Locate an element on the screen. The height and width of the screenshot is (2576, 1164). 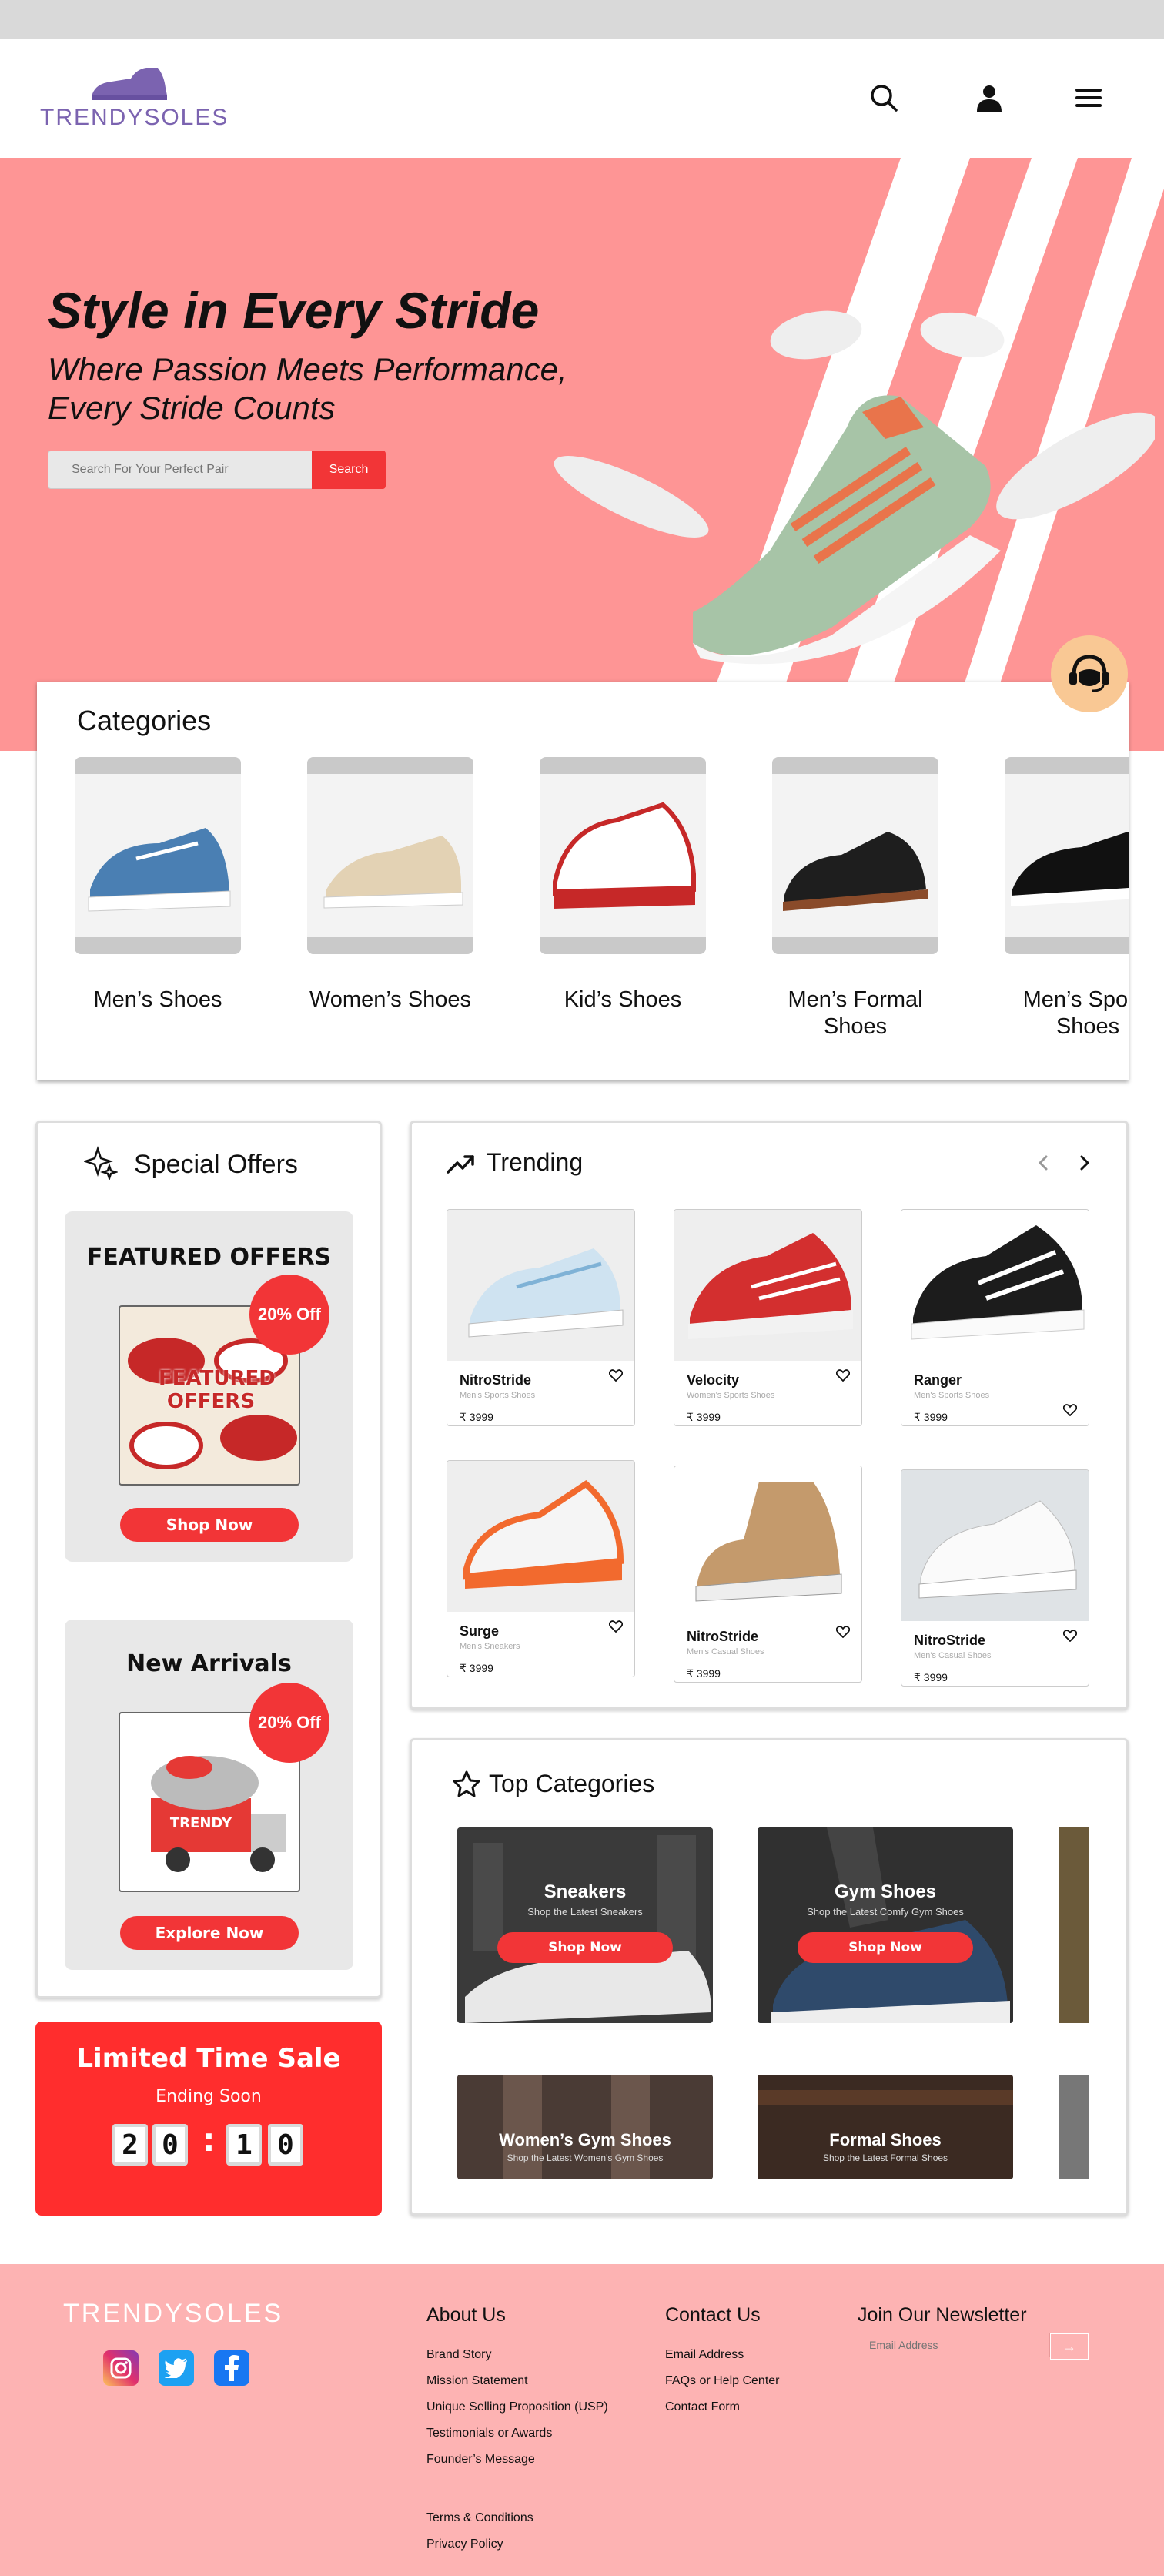
newsletter-email-input is located at coordinates (954, 2345).